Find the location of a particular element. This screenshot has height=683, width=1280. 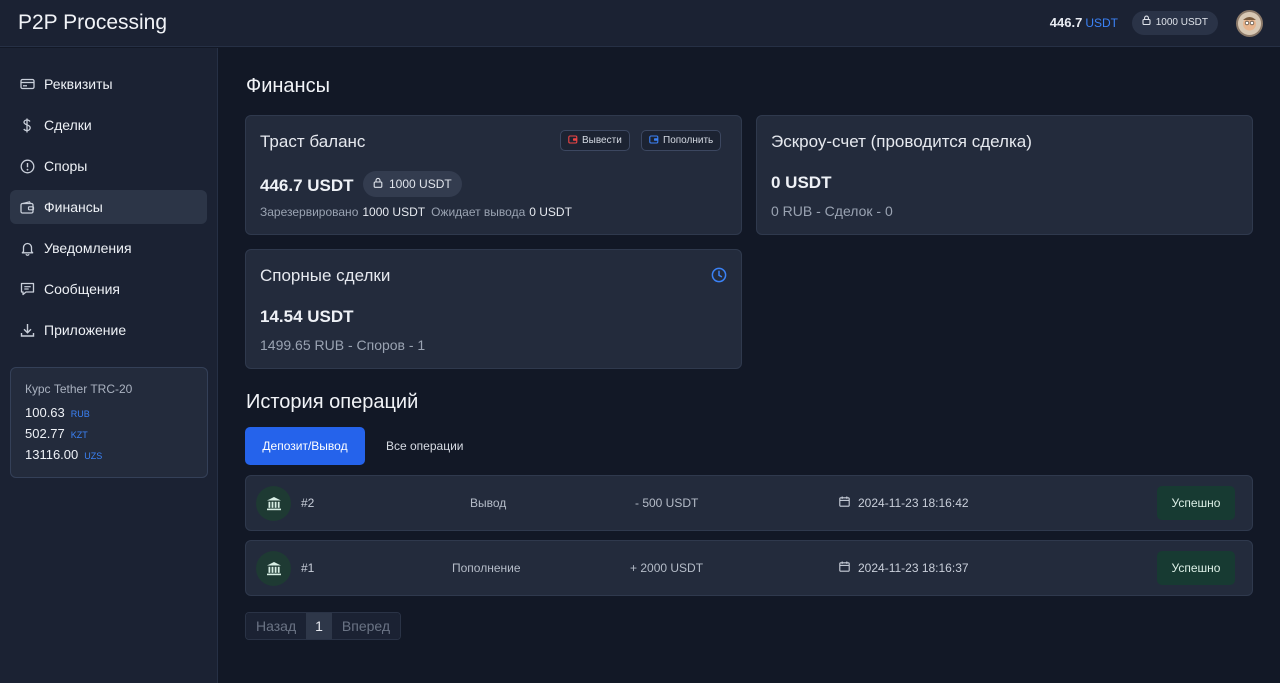

disputed-deals-sub: 1499.65 RUB - Споров - 1 is located at coordinates (343, 345).